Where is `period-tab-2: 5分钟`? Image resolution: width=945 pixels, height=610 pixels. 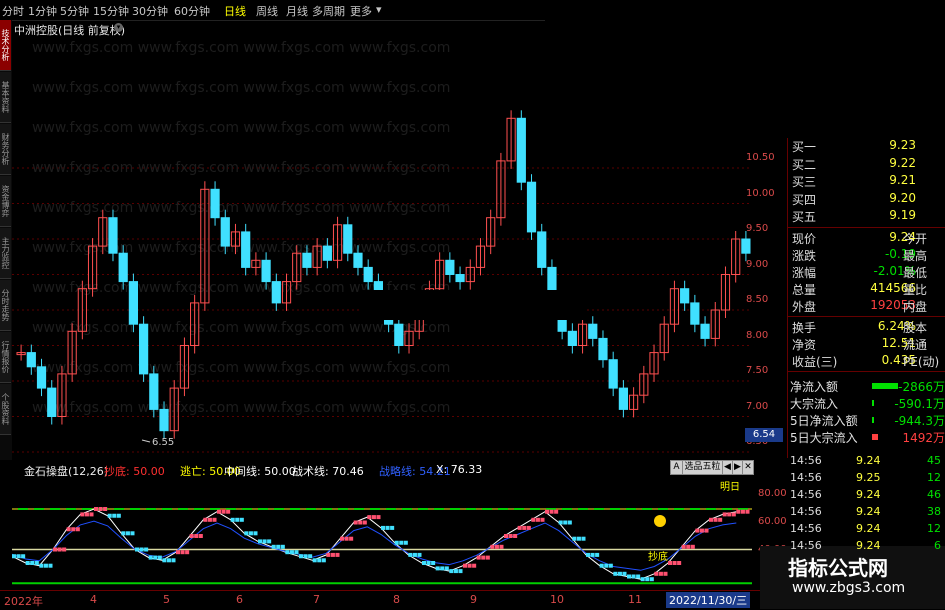 period-tab-2: 5分钟 is located at coordinates (74, 11).